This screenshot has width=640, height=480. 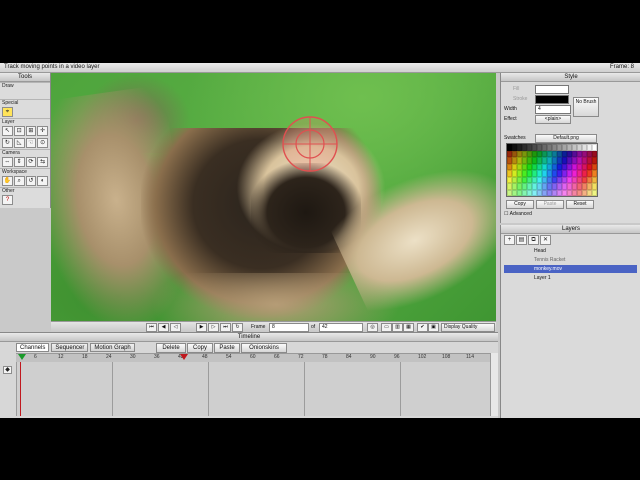 What do you see at coordinates (570, 229) in the screenshot?
I see `layers-panel-title: Layers` at bounding box center [570, 229].